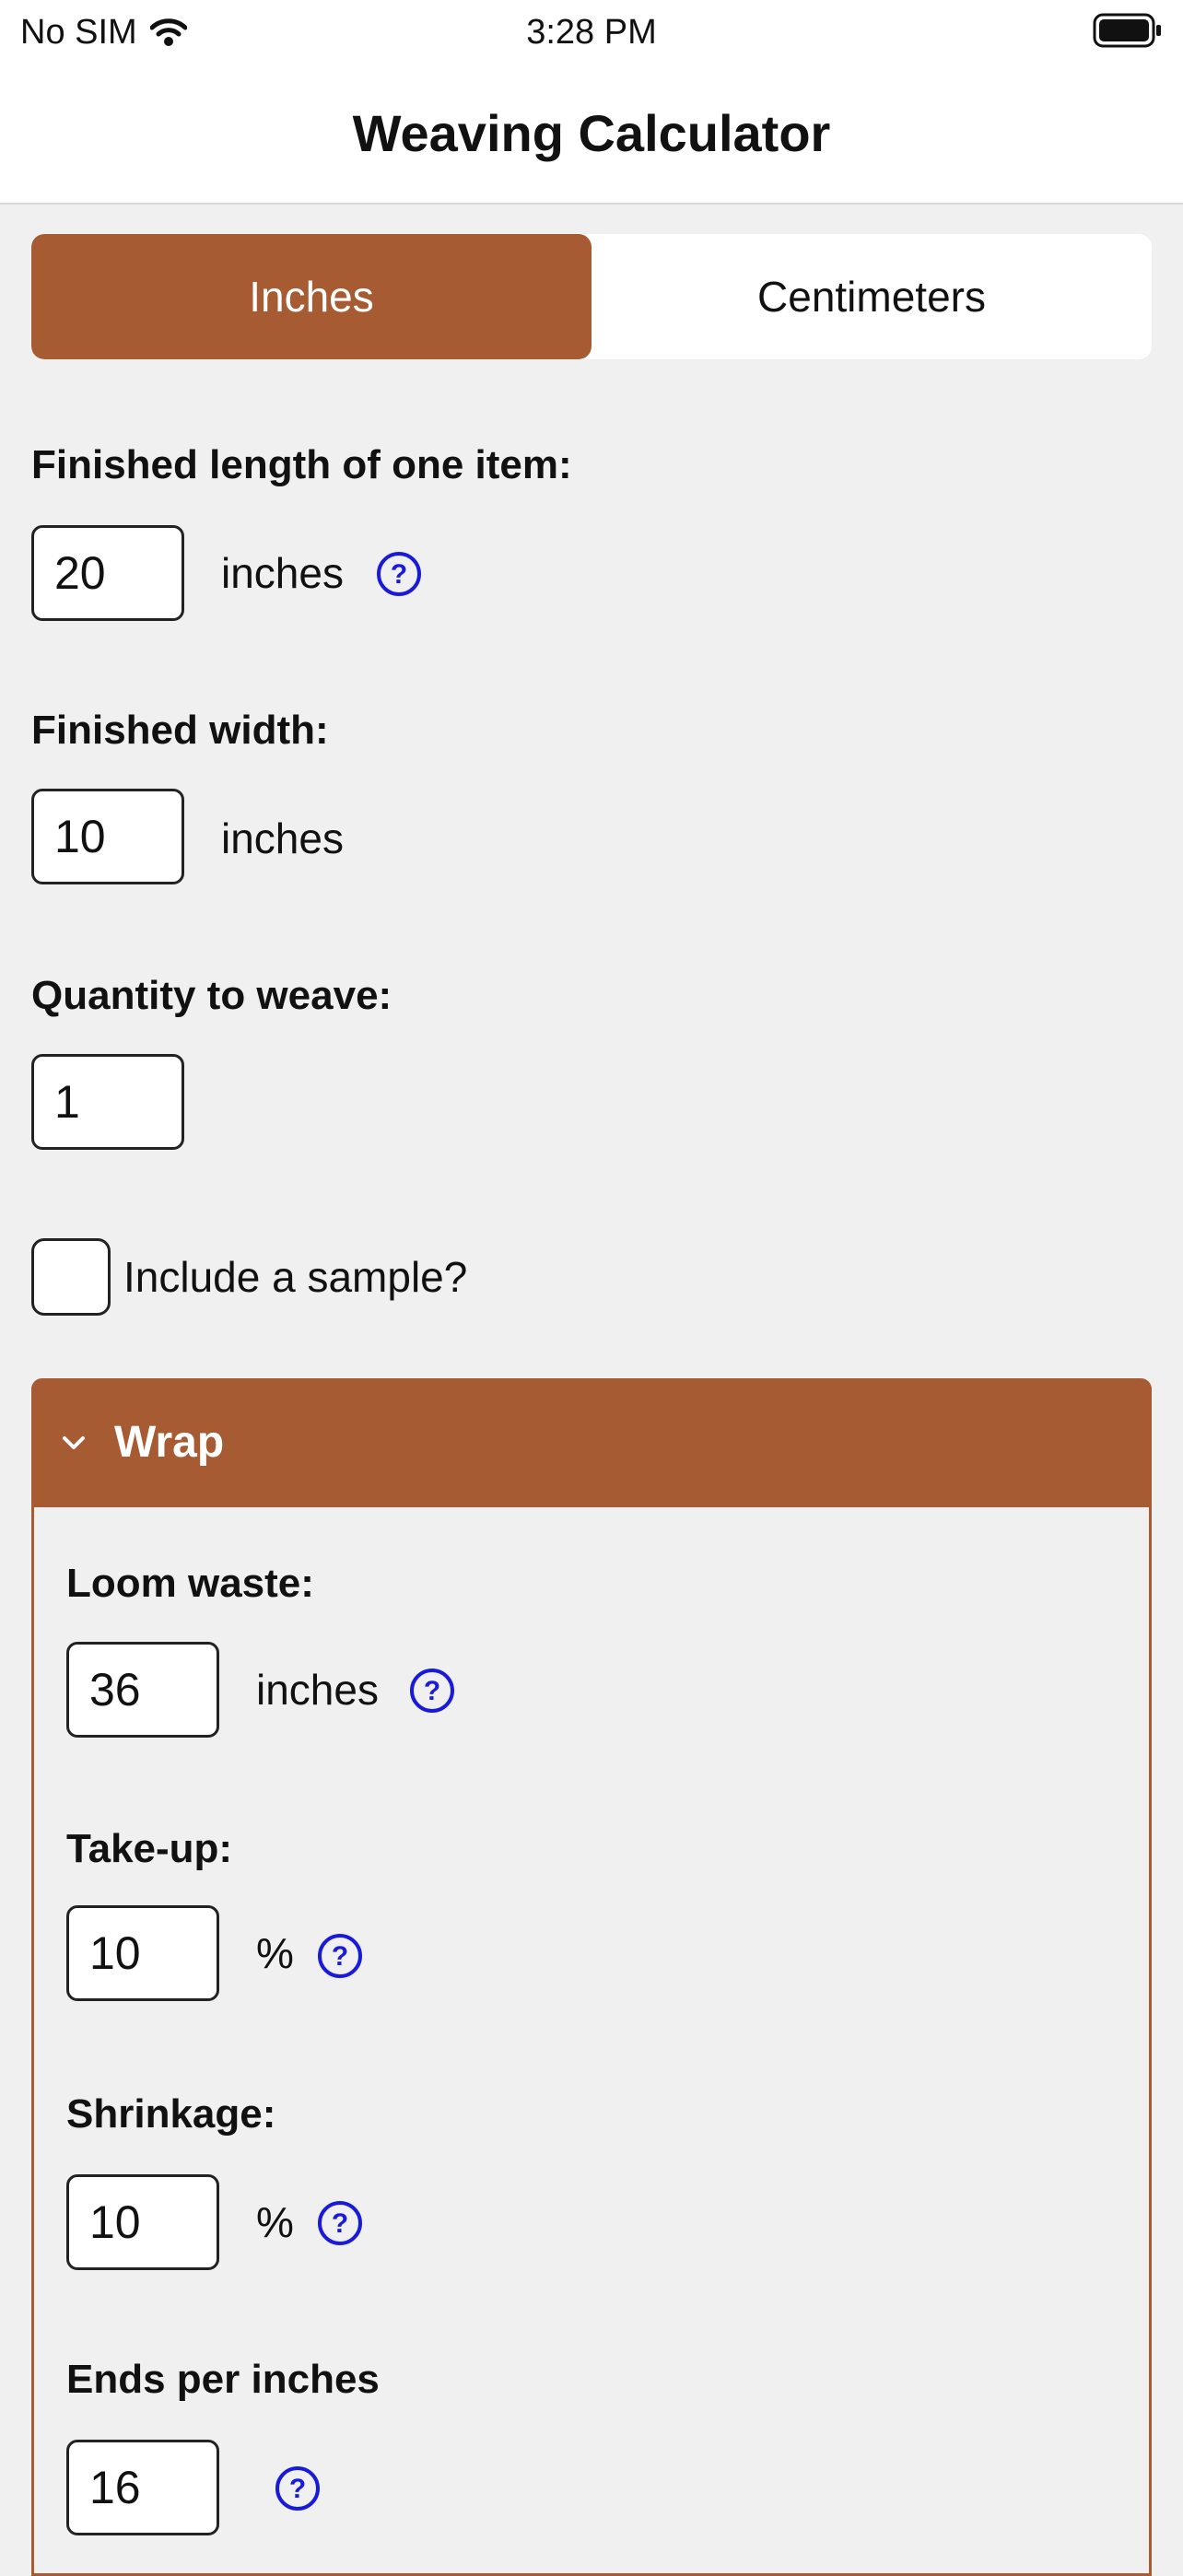 The image size is (1183, 2576). What do you see at coordinates (223, 2379) in the screenshot?
I see `ends-per-label: Ends per inches` at bounding box center [223, 2379].